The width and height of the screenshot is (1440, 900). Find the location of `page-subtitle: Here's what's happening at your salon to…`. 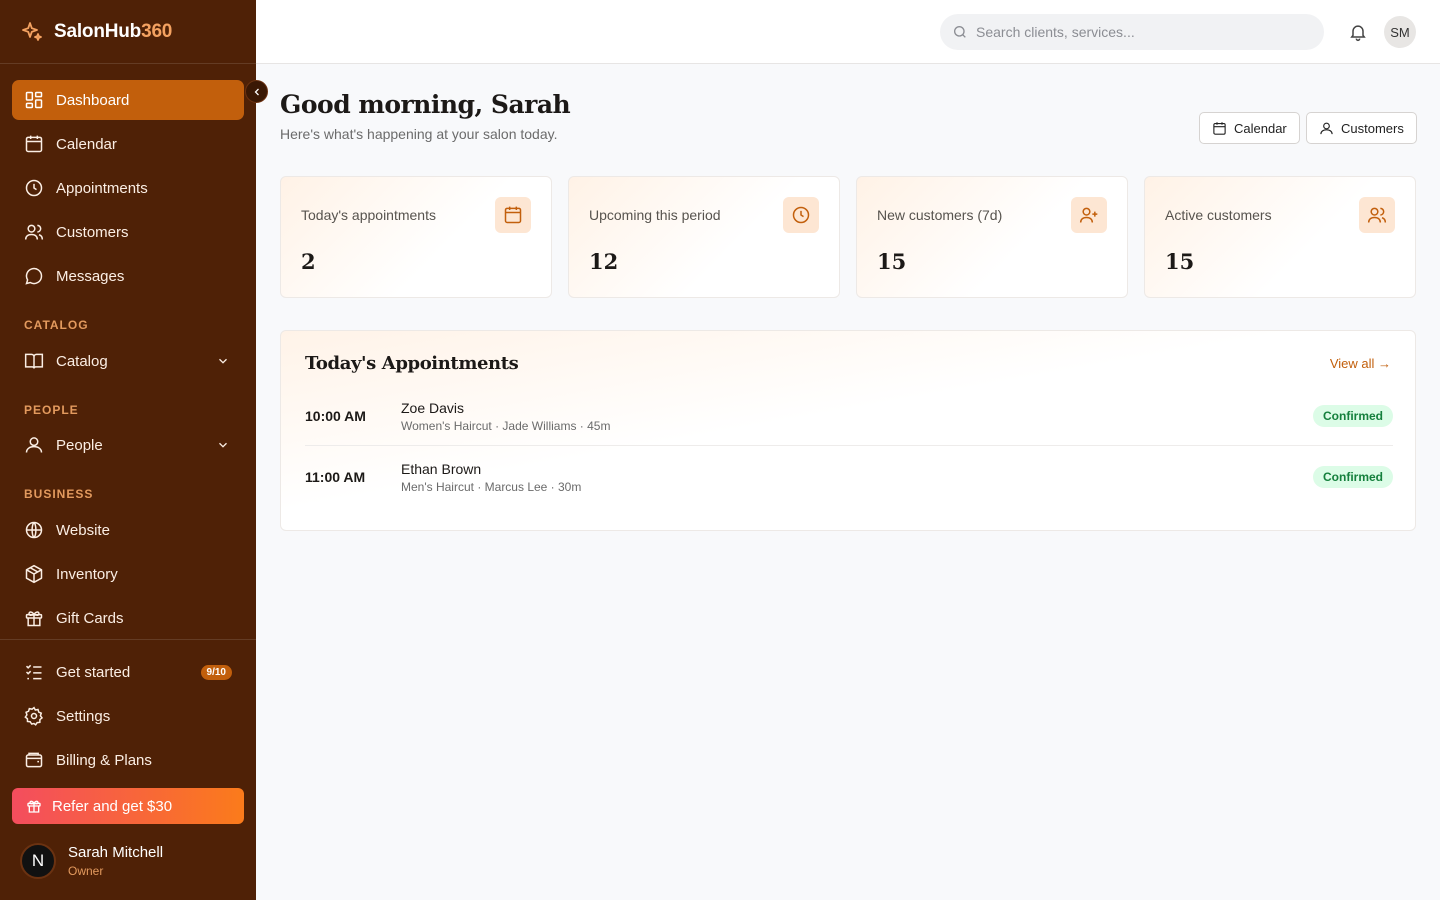

page-subtitle: Here's what's happening at your salon to… is located at coordinates (419, 134).